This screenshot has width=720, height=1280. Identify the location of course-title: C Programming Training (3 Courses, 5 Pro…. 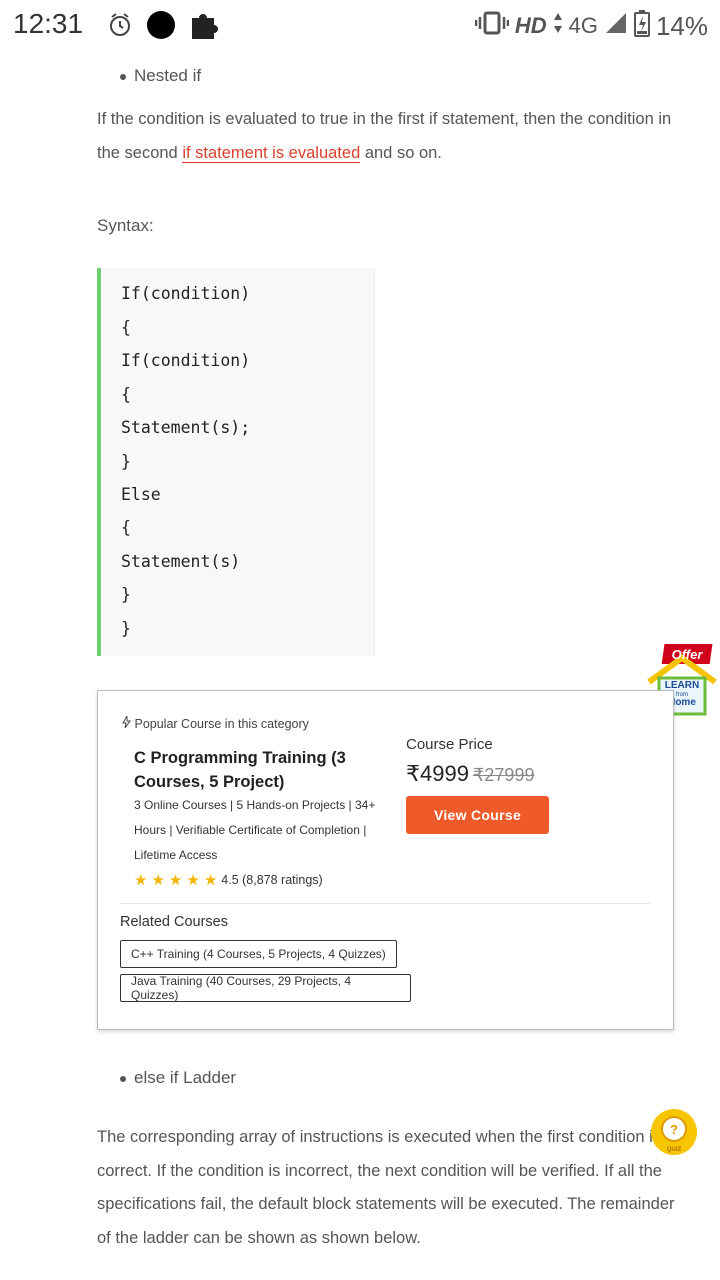
(259, 770).